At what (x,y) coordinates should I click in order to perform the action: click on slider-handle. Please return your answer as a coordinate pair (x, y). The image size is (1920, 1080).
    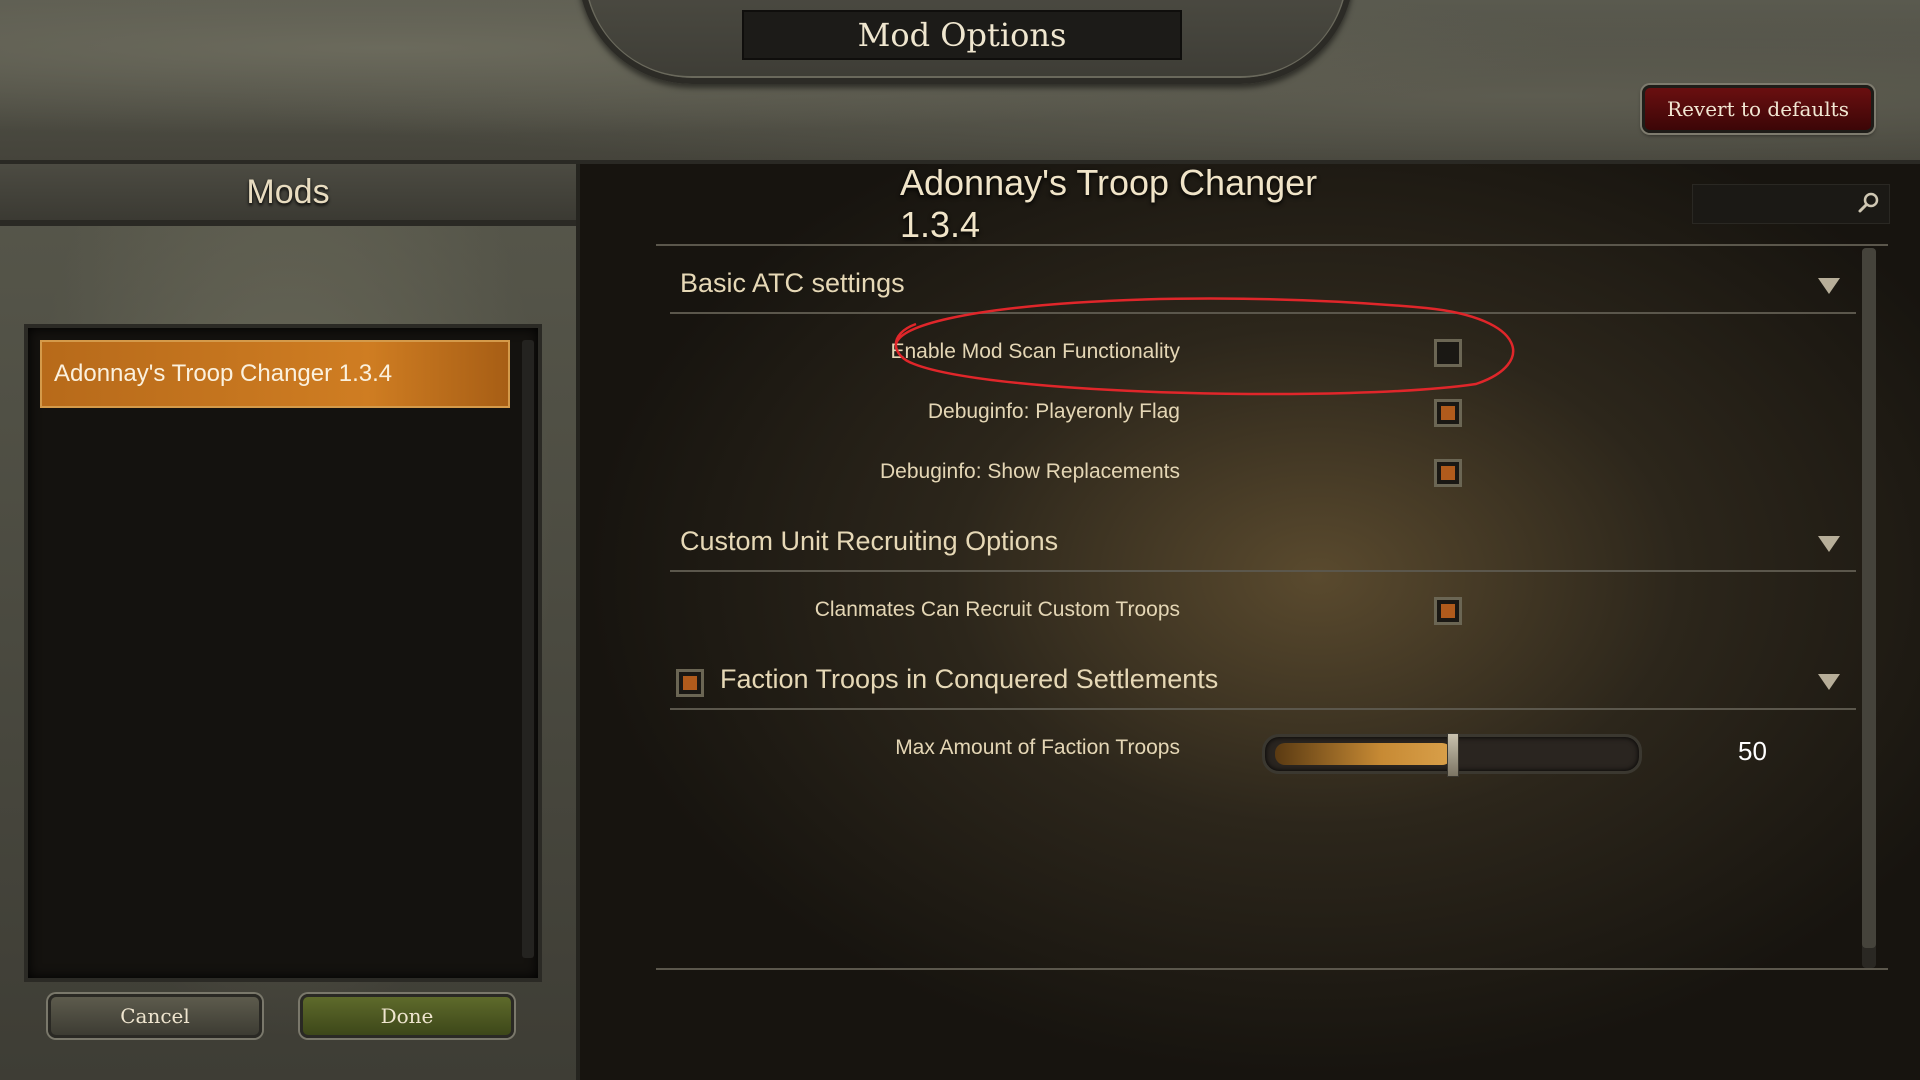
    Looking at the image, I should click on (1453, 755).